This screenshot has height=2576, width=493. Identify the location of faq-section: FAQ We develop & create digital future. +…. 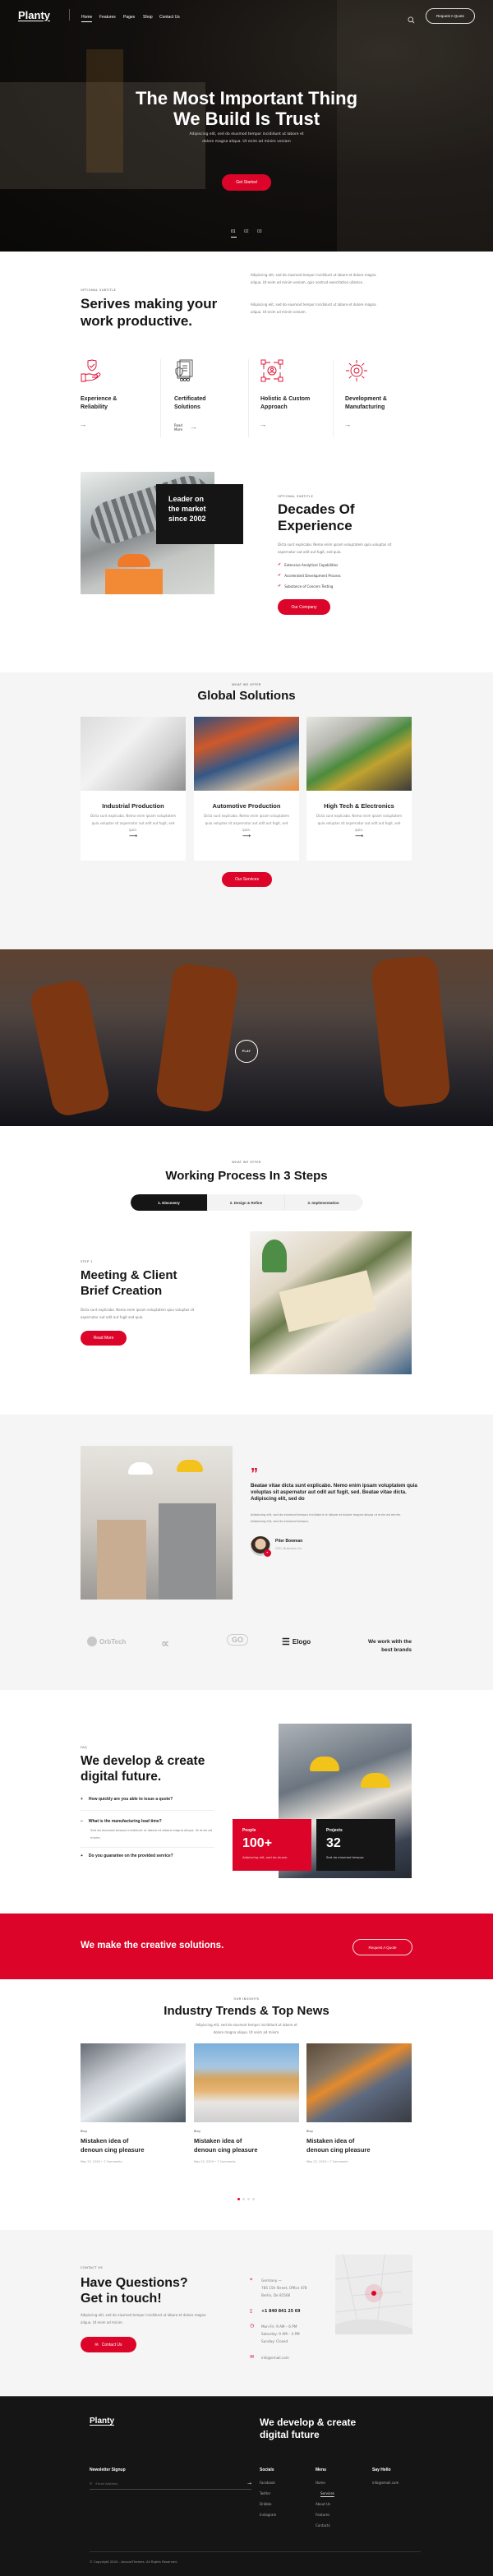
(246, 1802).